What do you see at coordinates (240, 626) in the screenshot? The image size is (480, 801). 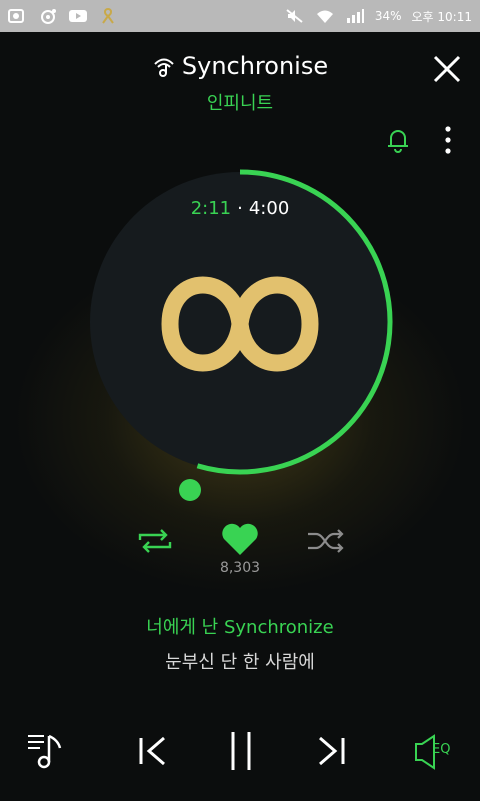 I see `current-lyric: 너에게 난 Synchronize` at bounding box center [240, 626].